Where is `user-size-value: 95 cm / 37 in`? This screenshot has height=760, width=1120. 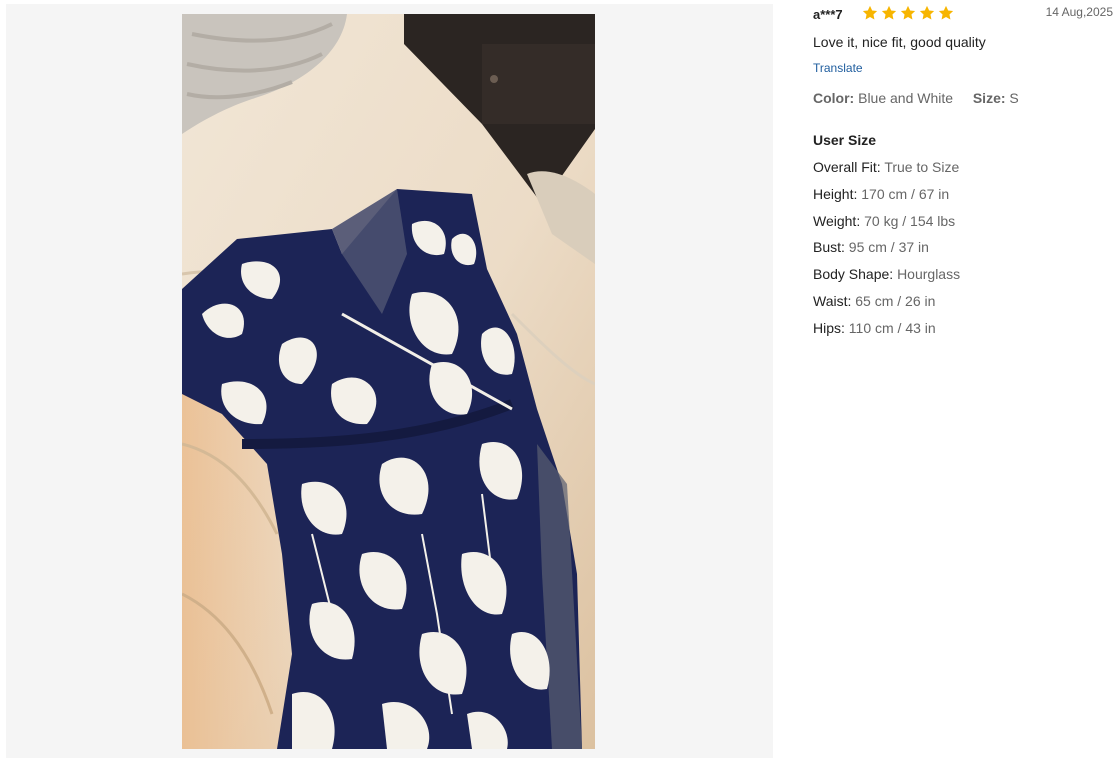
user-size-value: 95 cm / 37 in is located at coordinates (888, 247).